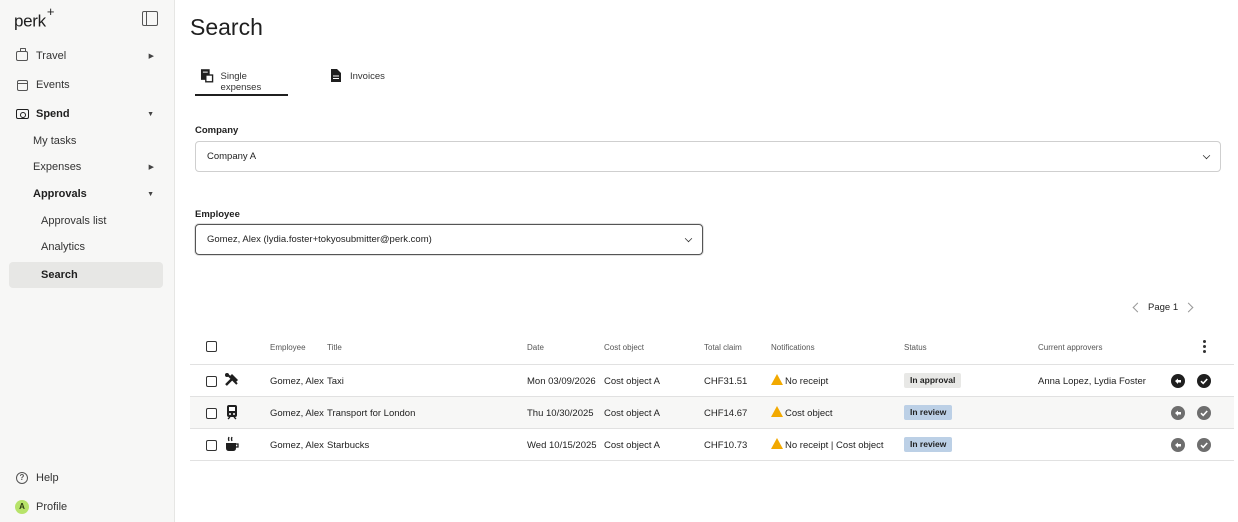 The height and width of the screenshot is (522, 1238). I want to click on status-badge: In approval, so click(933, 380).